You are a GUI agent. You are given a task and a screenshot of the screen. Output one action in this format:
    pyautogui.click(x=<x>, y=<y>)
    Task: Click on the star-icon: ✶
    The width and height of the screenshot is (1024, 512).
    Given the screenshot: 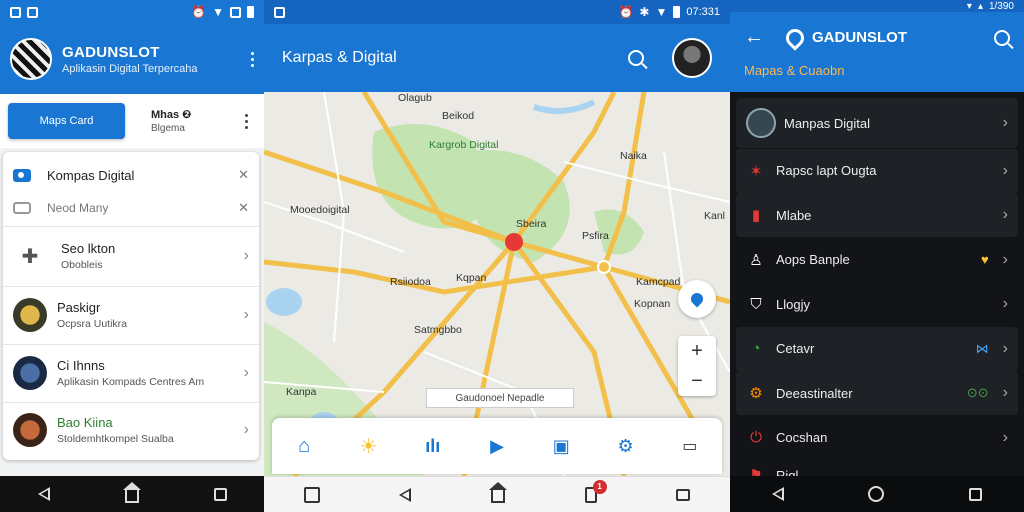 What is the action you would take?
    pyautogui.click(x=756, y=171)
    